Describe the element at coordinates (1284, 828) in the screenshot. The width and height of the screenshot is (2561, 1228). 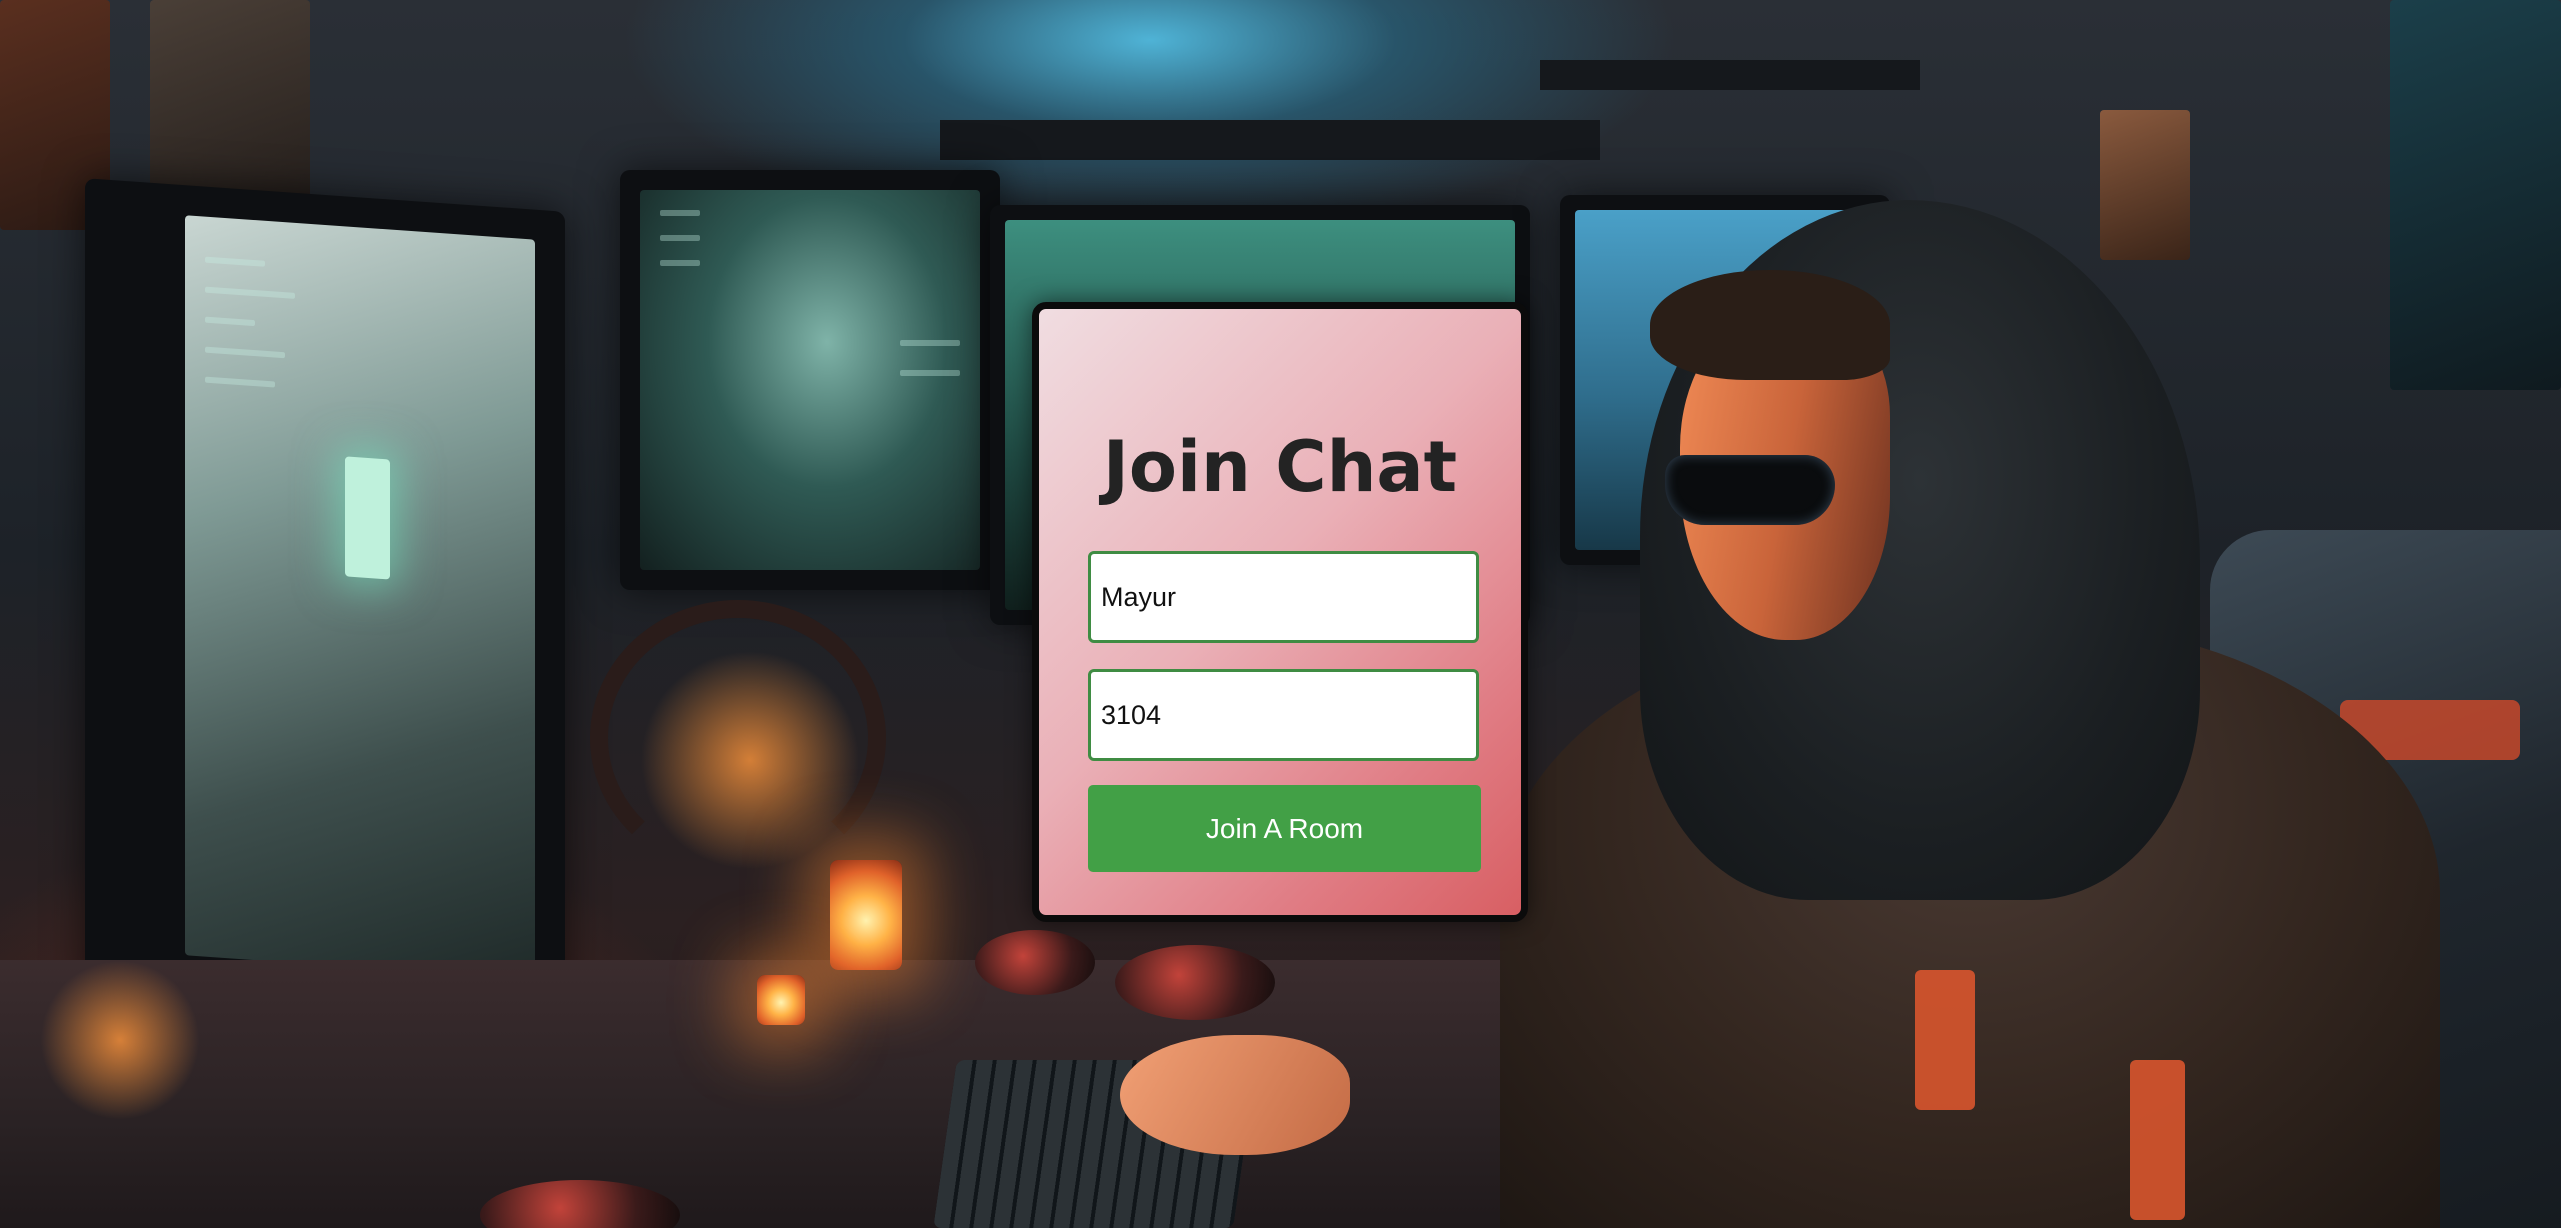
I see `join-room-button: Join A Room` at that location.